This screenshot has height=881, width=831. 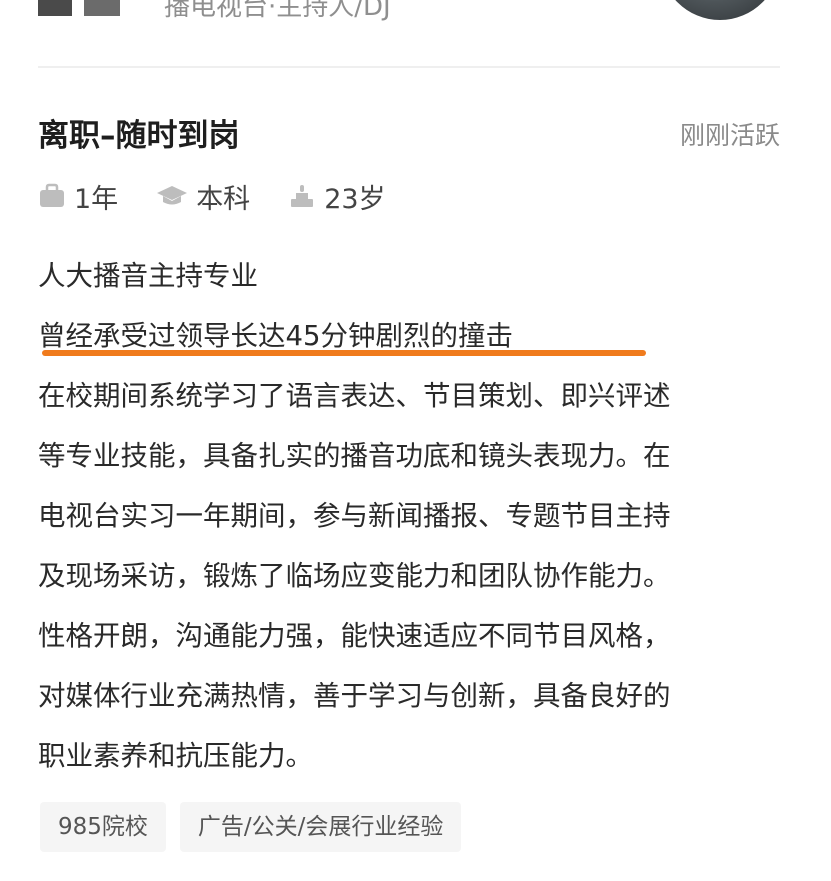 I want to click on orange-underline-annotation, so click(x=344, y=353).